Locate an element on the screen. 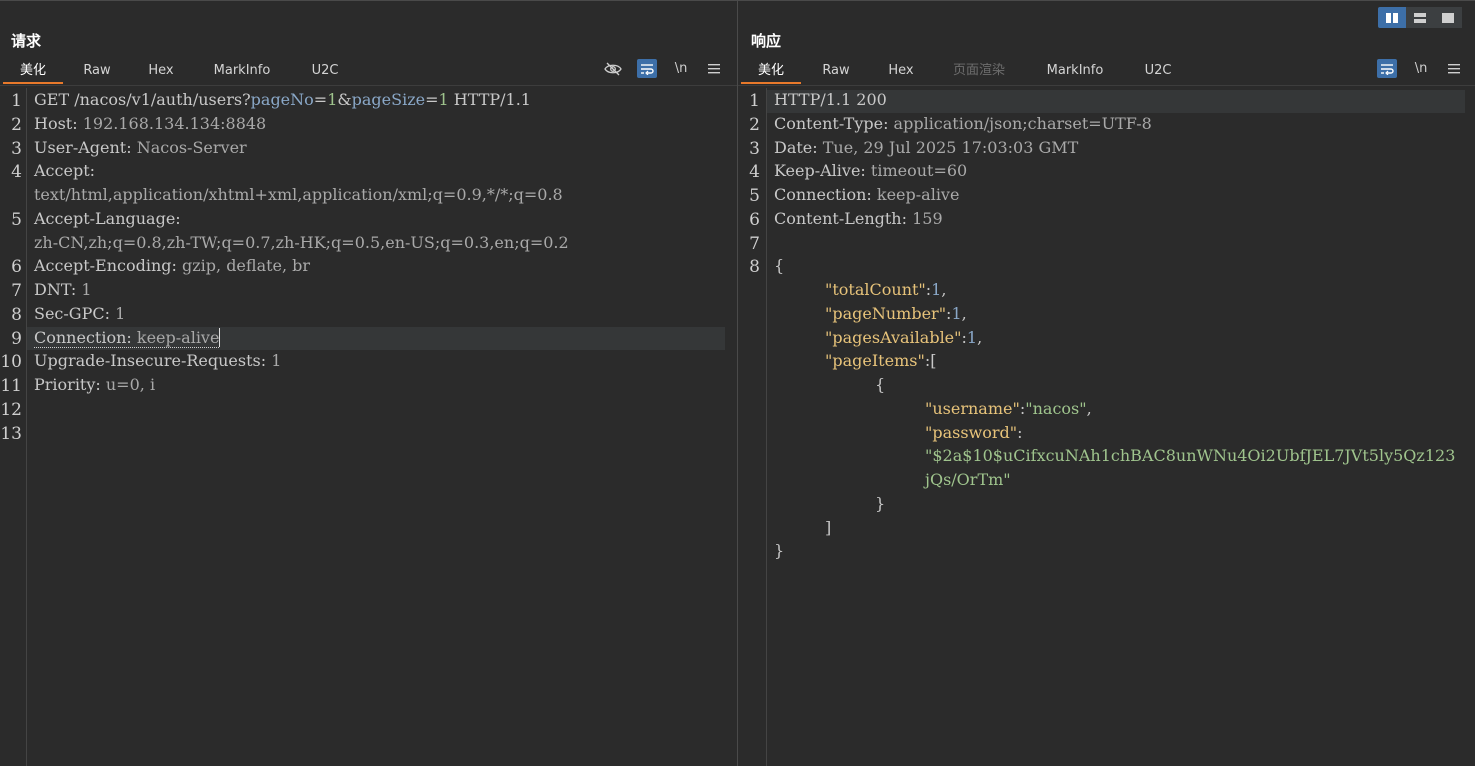  header-upgrade-insecure: Upgrade-Insecure-Requests: 1 is located at coordinates (157, 361).